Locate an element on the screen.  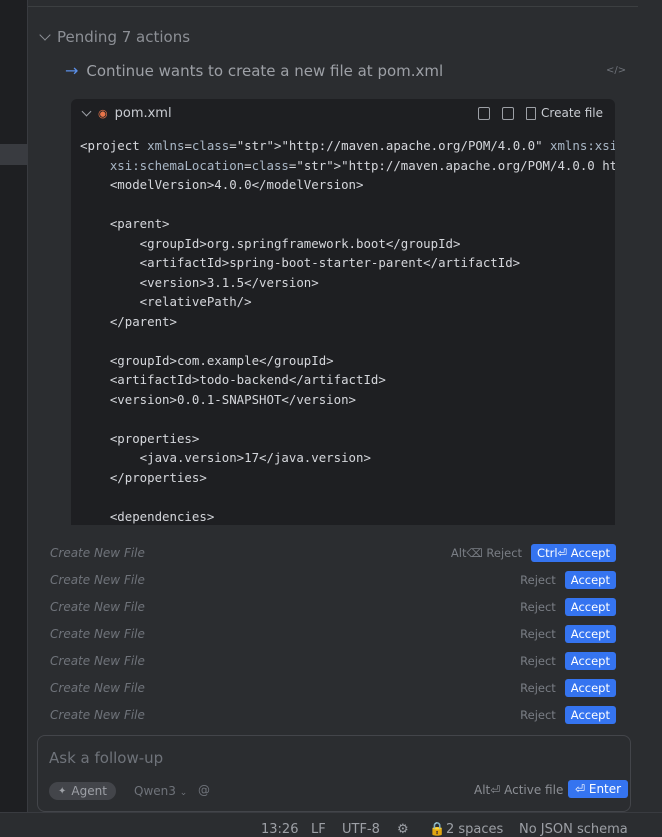
followup-placeholder: Ask a follow-up is located at coordinates (106, 758).